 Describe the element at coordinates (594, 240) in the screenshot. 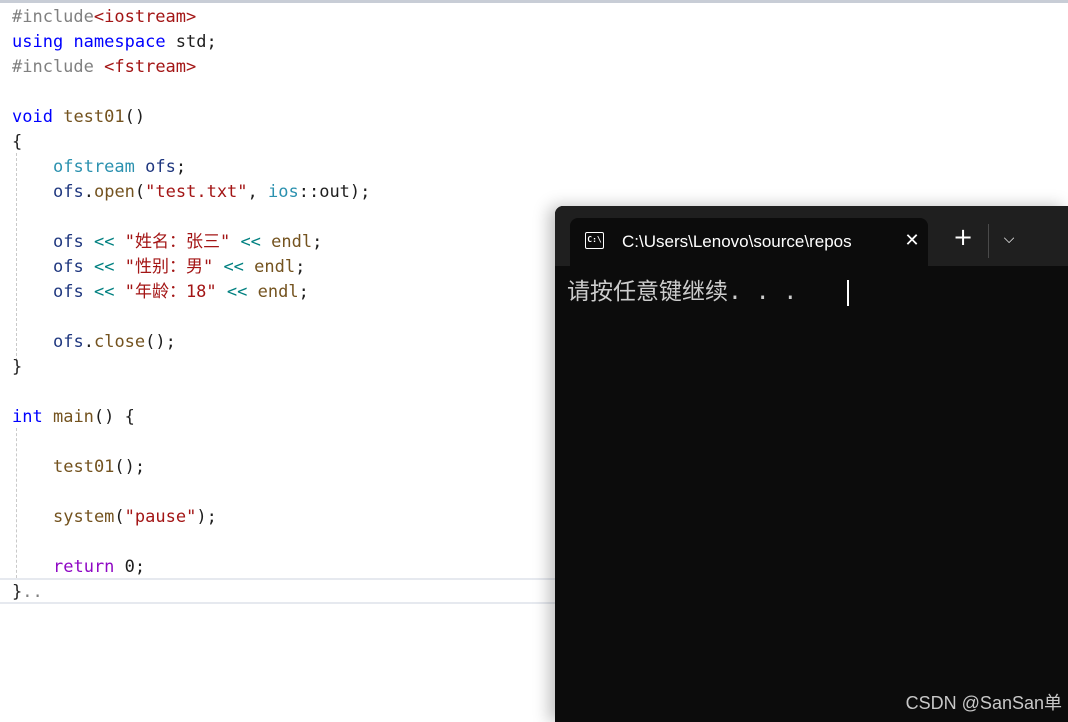

I see `cmd-icon: C:\` at that location.